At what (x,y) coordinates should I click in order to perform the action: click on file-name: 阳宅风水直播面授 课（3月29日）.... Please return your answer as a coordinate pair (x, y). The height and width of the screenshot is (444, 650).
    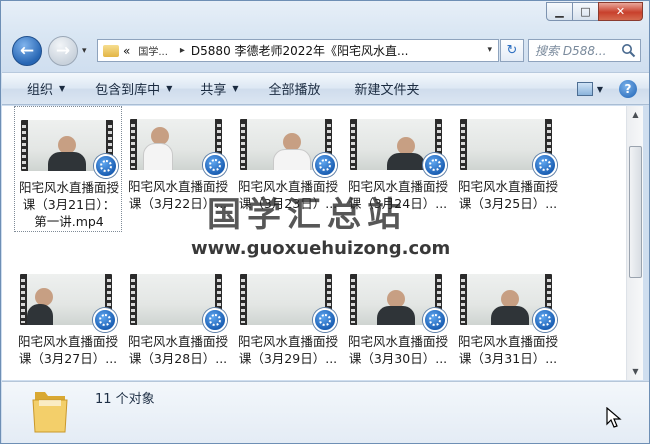
    Looking at the image, I should click on (287, 350).